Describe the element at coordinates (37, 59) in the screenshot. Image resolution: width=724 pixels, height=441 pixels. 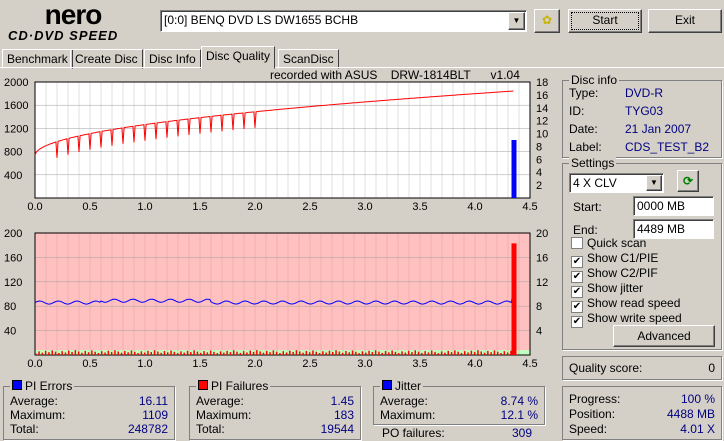
I see `tab-benchmark: Benchmark` at that location.